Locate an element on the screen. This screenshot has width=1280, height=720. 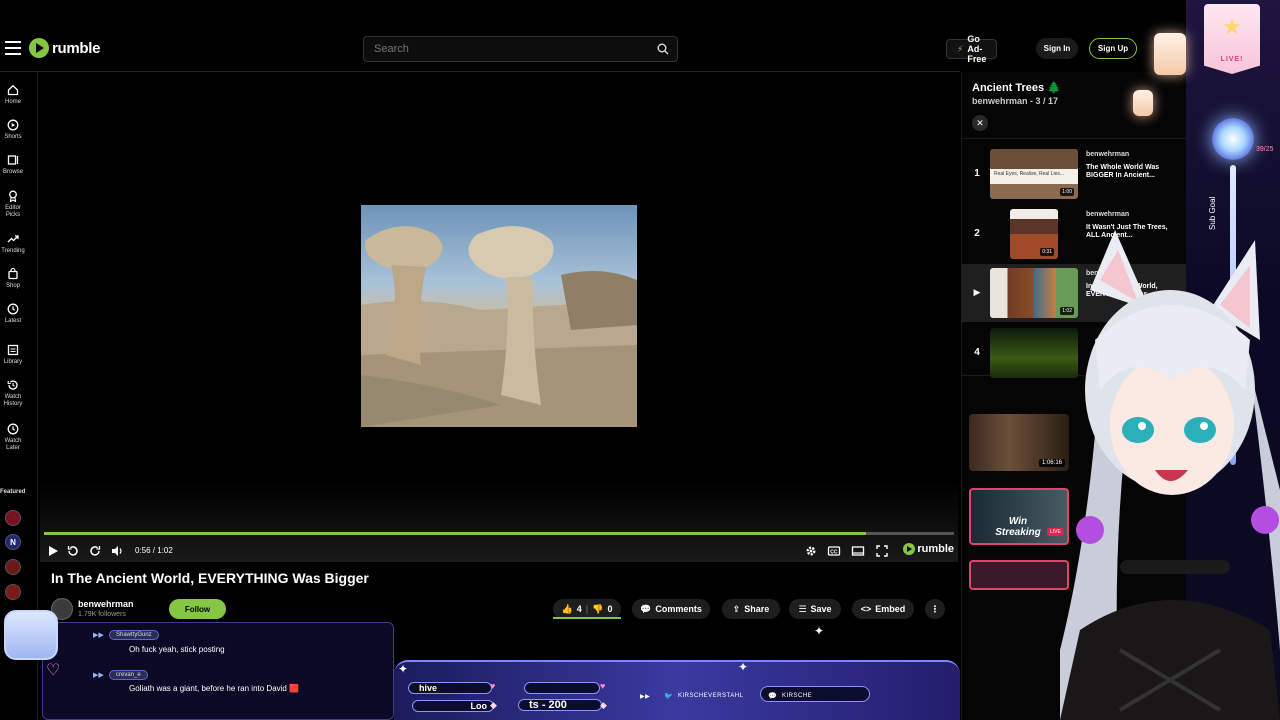
award-icon is located at coordinates (13, 196).